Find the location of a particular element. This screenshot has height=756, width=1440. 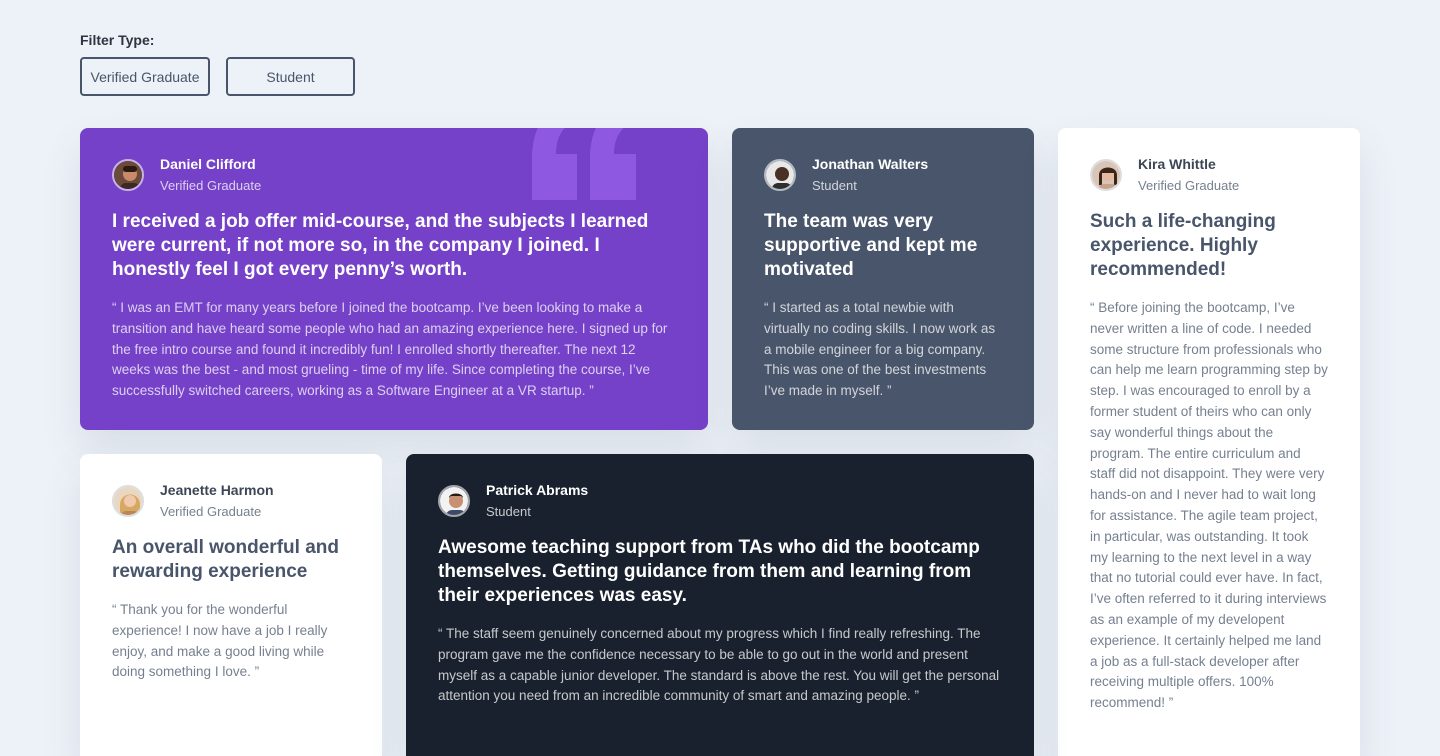

filter-student-button: Student is located at coordinates (290, 76).